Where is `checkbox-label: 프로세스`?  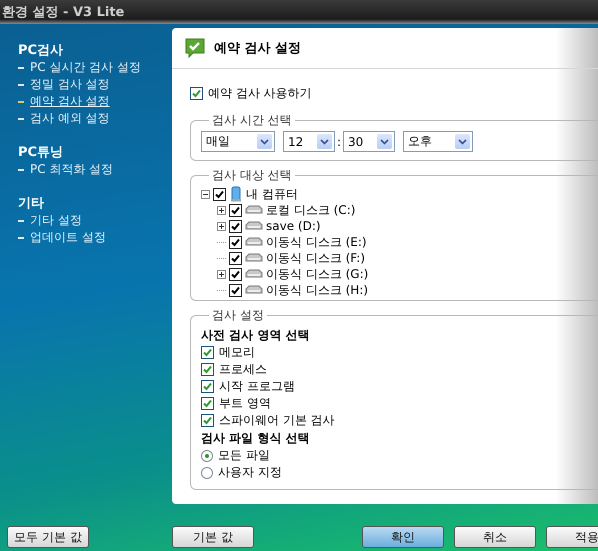
checkbox-label: 프로세스 is located at coordinates (243, 369).